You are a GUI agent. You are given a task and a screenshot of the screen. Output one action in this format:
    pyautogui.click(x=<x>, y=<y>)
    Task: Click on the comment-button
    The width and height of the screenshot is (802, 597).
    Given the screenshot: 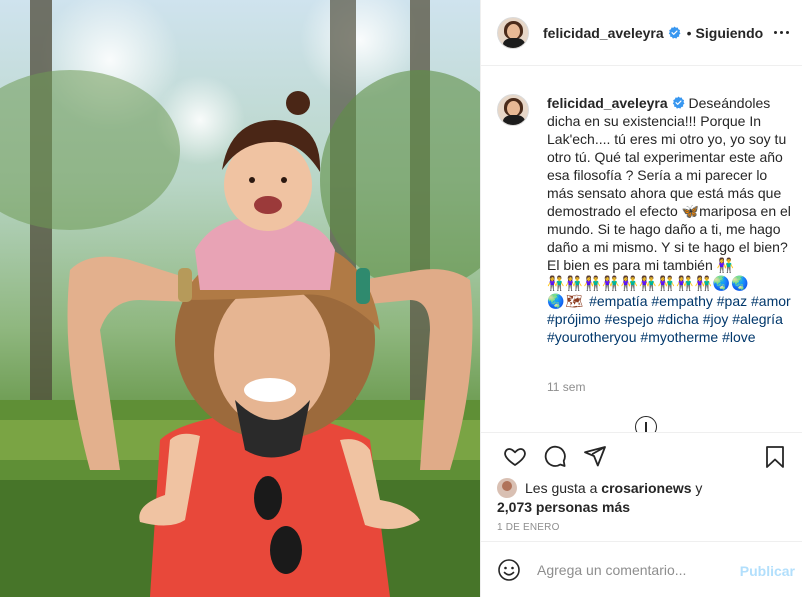 What is the action you would take?
    pyautogui.click(x=555, y=456)
    